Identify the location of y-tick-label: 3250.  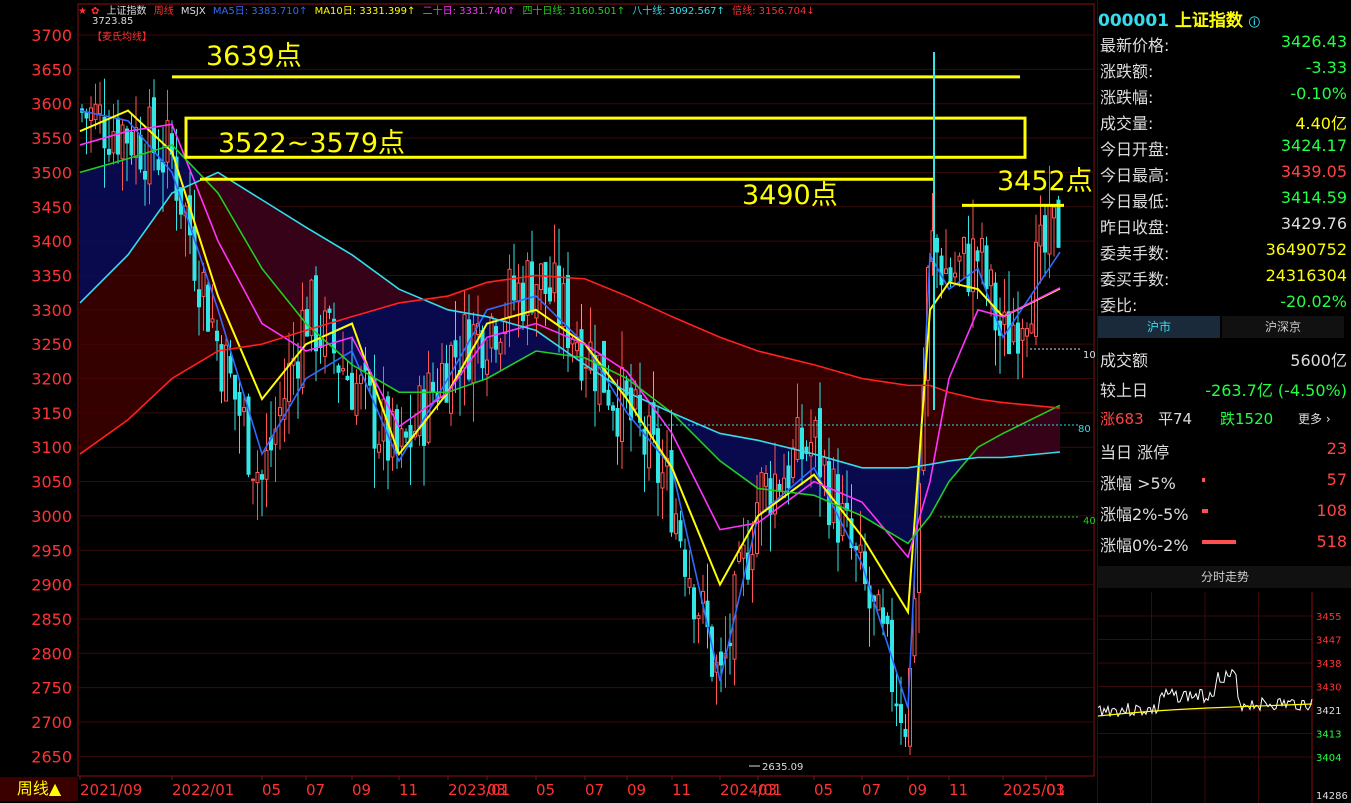
(51, 344).